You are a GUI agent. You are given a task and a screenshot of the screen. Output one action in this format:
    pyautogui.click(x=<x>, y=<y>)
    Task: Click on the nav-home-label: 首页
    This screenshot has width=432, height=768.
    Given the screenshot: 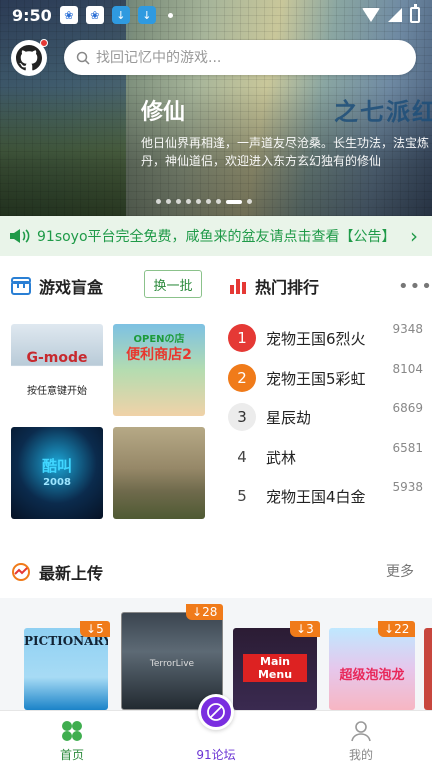 What is the action you would take?
    pyautogui.click(x=71, y=755)
    